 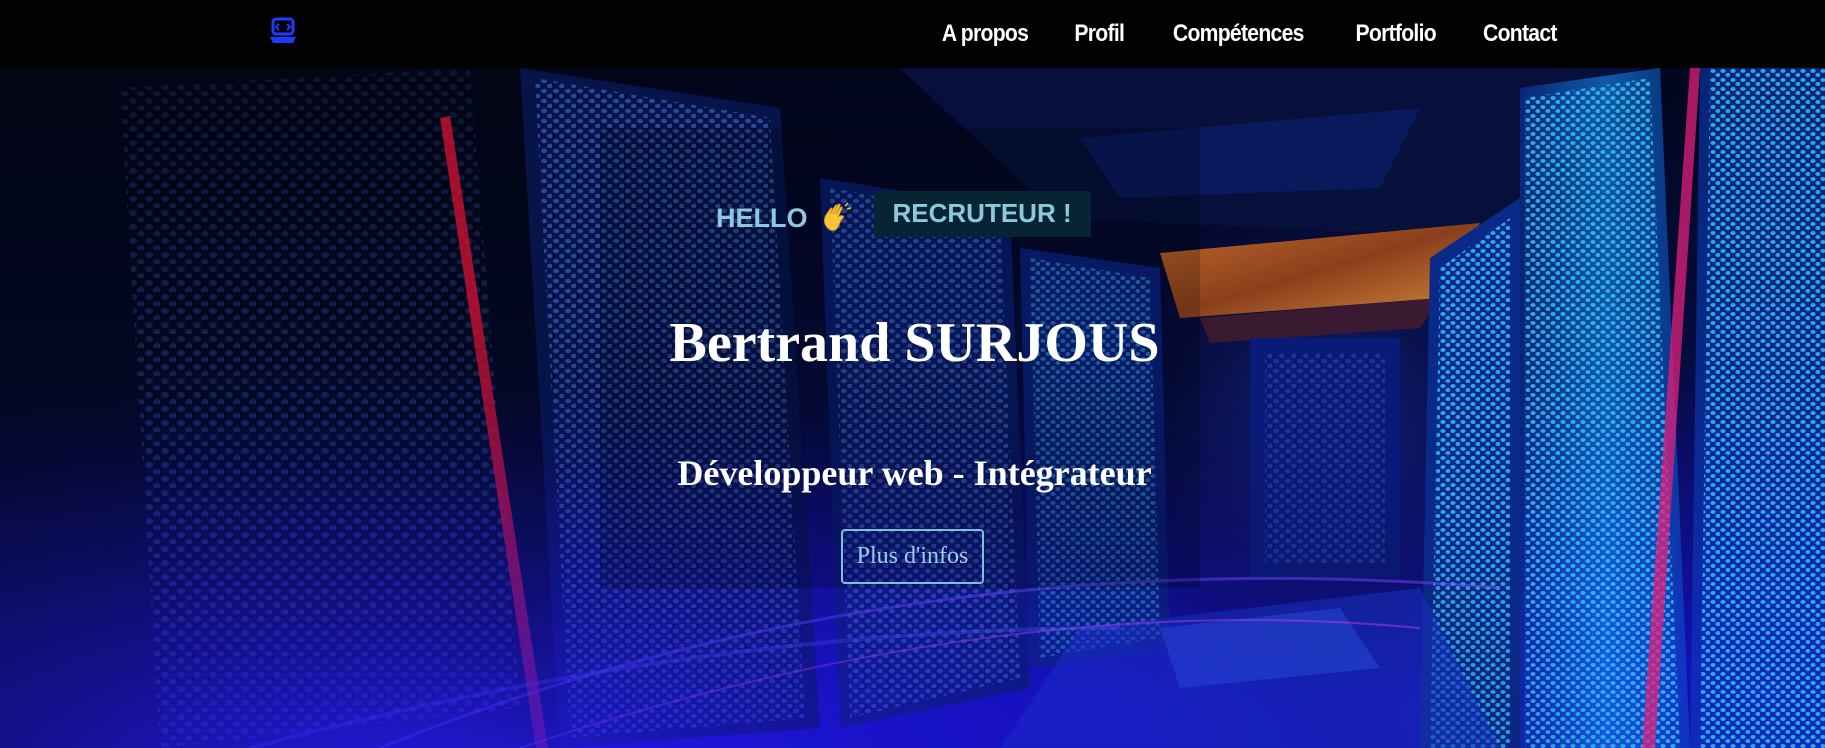 What do you see at coordinates (985, 34) in the screenshot?
I see `nav-link-a-propos: A propos` at bounding box center [985, 34].